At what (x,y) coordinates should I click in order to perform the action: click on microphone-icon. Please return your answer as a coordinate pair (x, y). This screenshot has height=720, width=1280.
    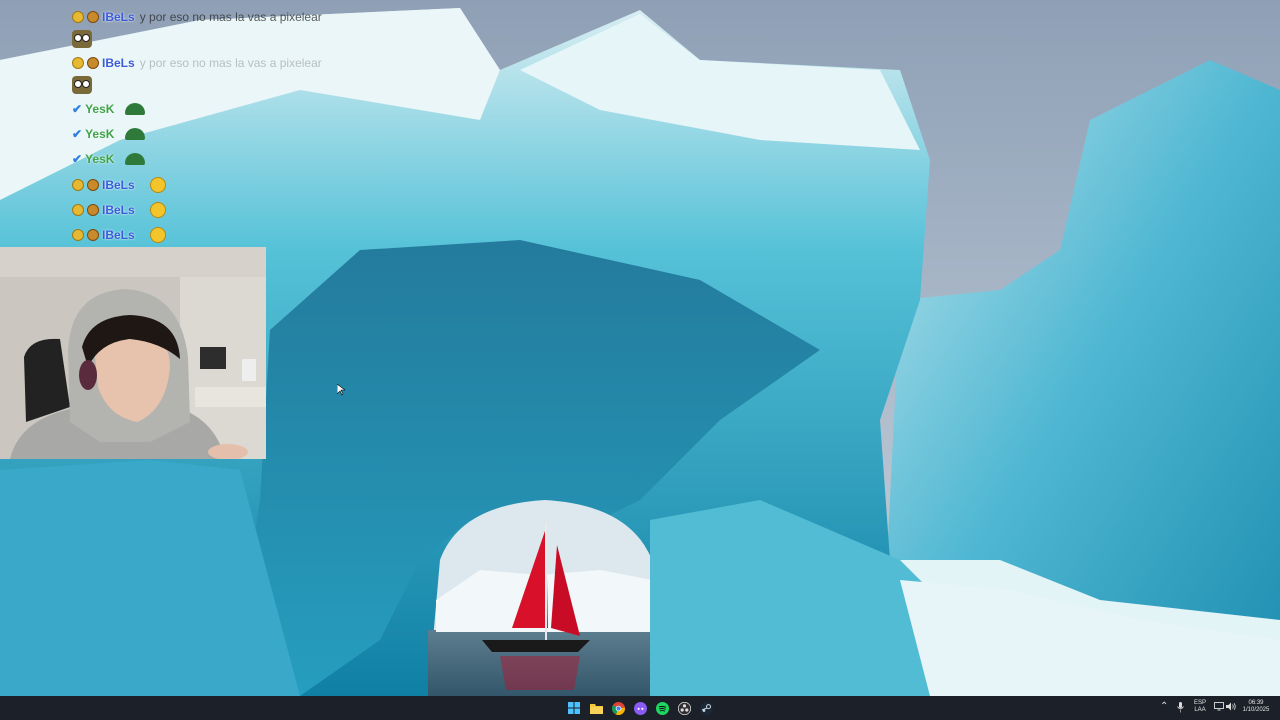
    Looking at the image, I should click on (1180, 707).